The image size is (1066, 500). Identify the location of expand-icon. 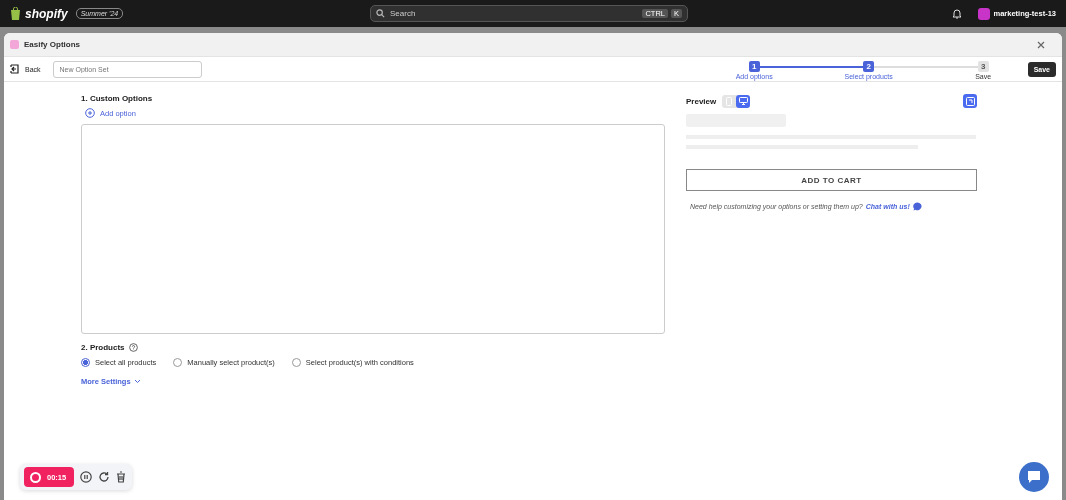
(970, 101).